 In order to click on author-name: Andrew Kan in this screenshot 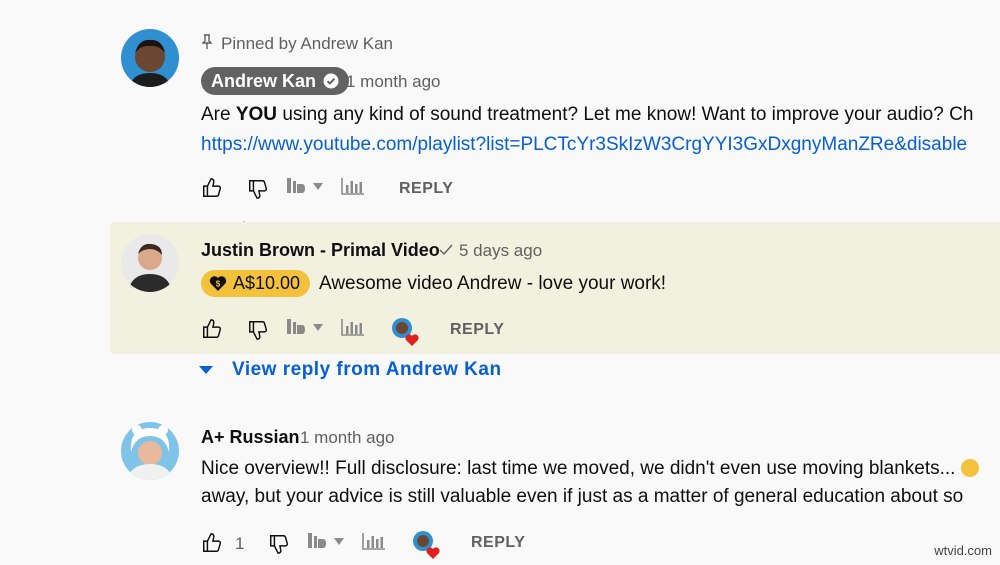, I will do `click(264, 80)`.